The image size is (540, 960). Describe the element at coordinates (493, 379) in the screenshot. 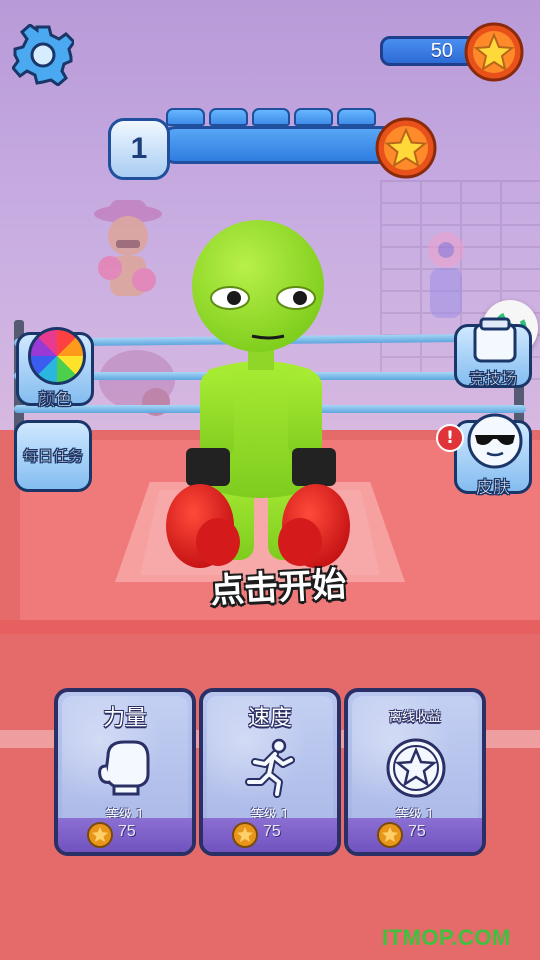

I see `arena-label: 竞技场` at that location.